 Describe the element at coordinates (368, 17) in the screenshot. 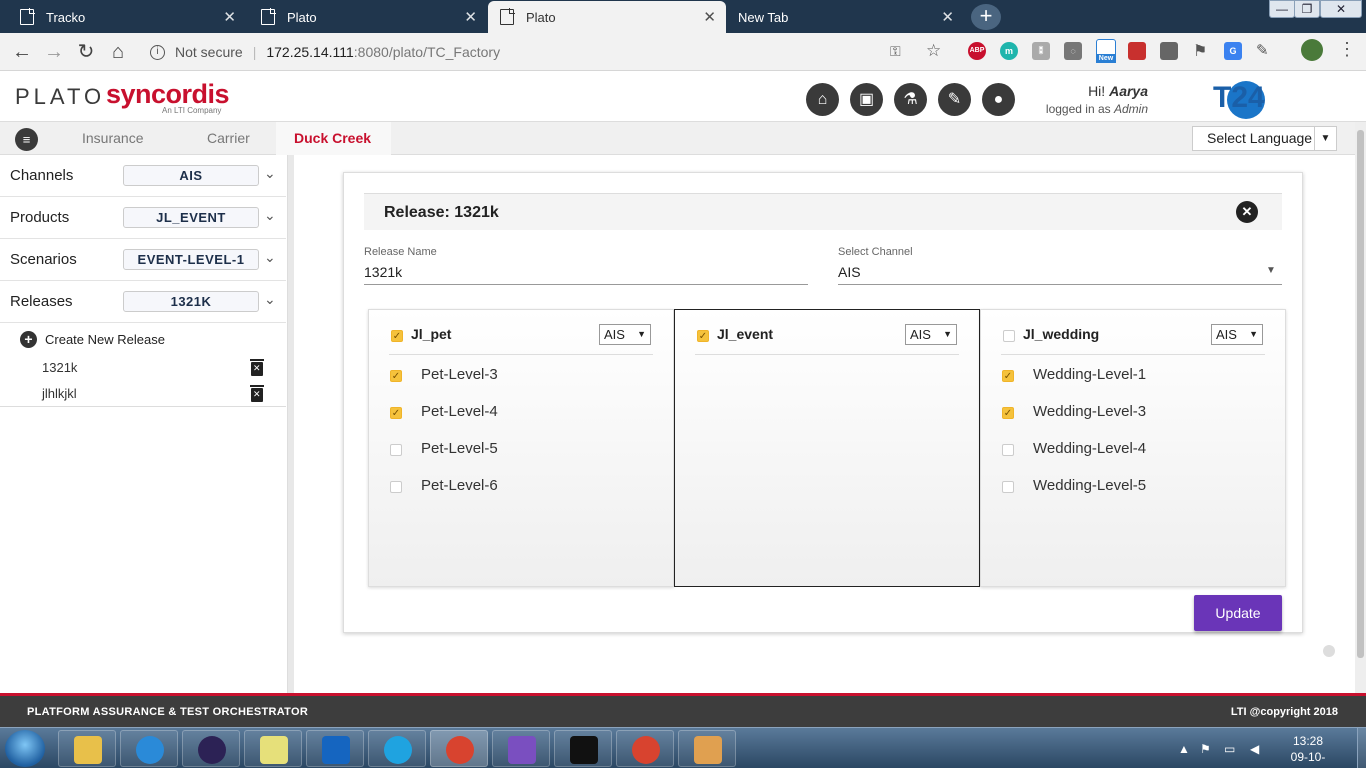

I see `browser-tab-plato-1: Plato ✕` at that location.